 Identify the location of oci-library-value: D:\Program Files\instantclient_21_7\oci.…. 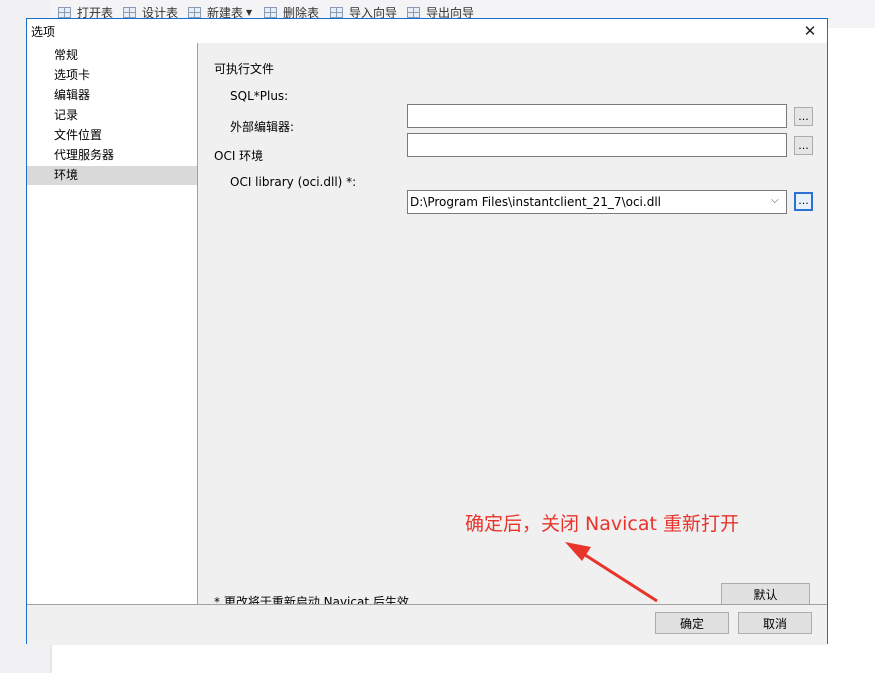
(535, 202).